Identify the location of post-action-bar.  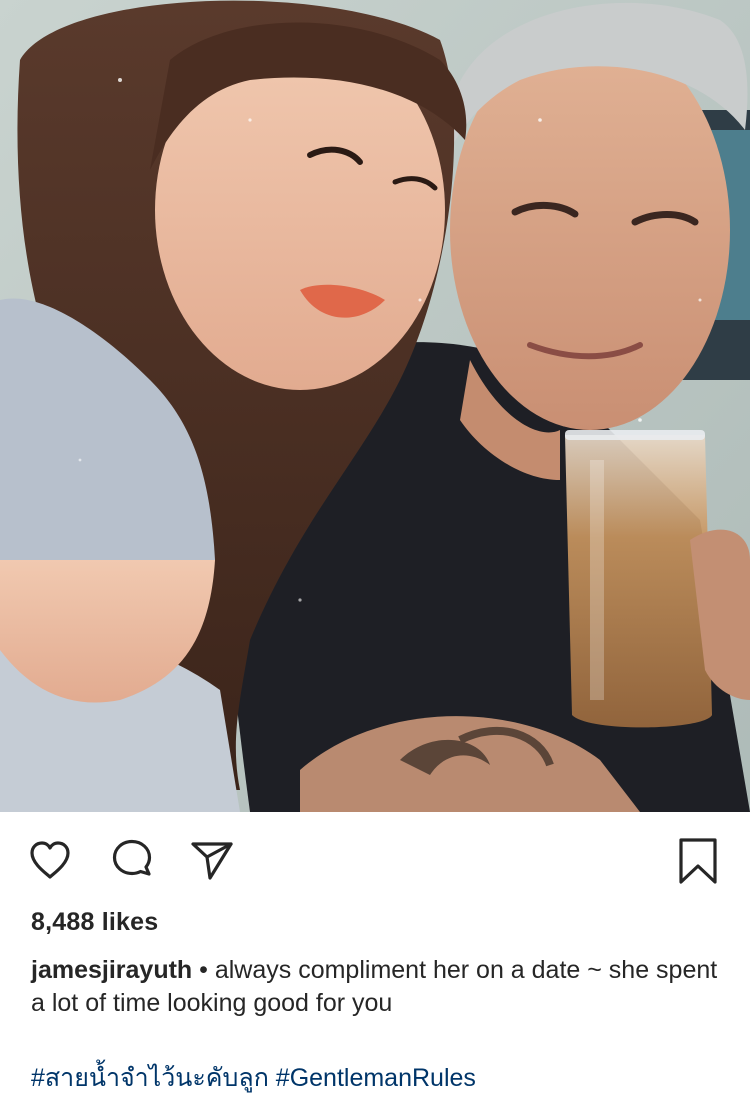
(375, 862).